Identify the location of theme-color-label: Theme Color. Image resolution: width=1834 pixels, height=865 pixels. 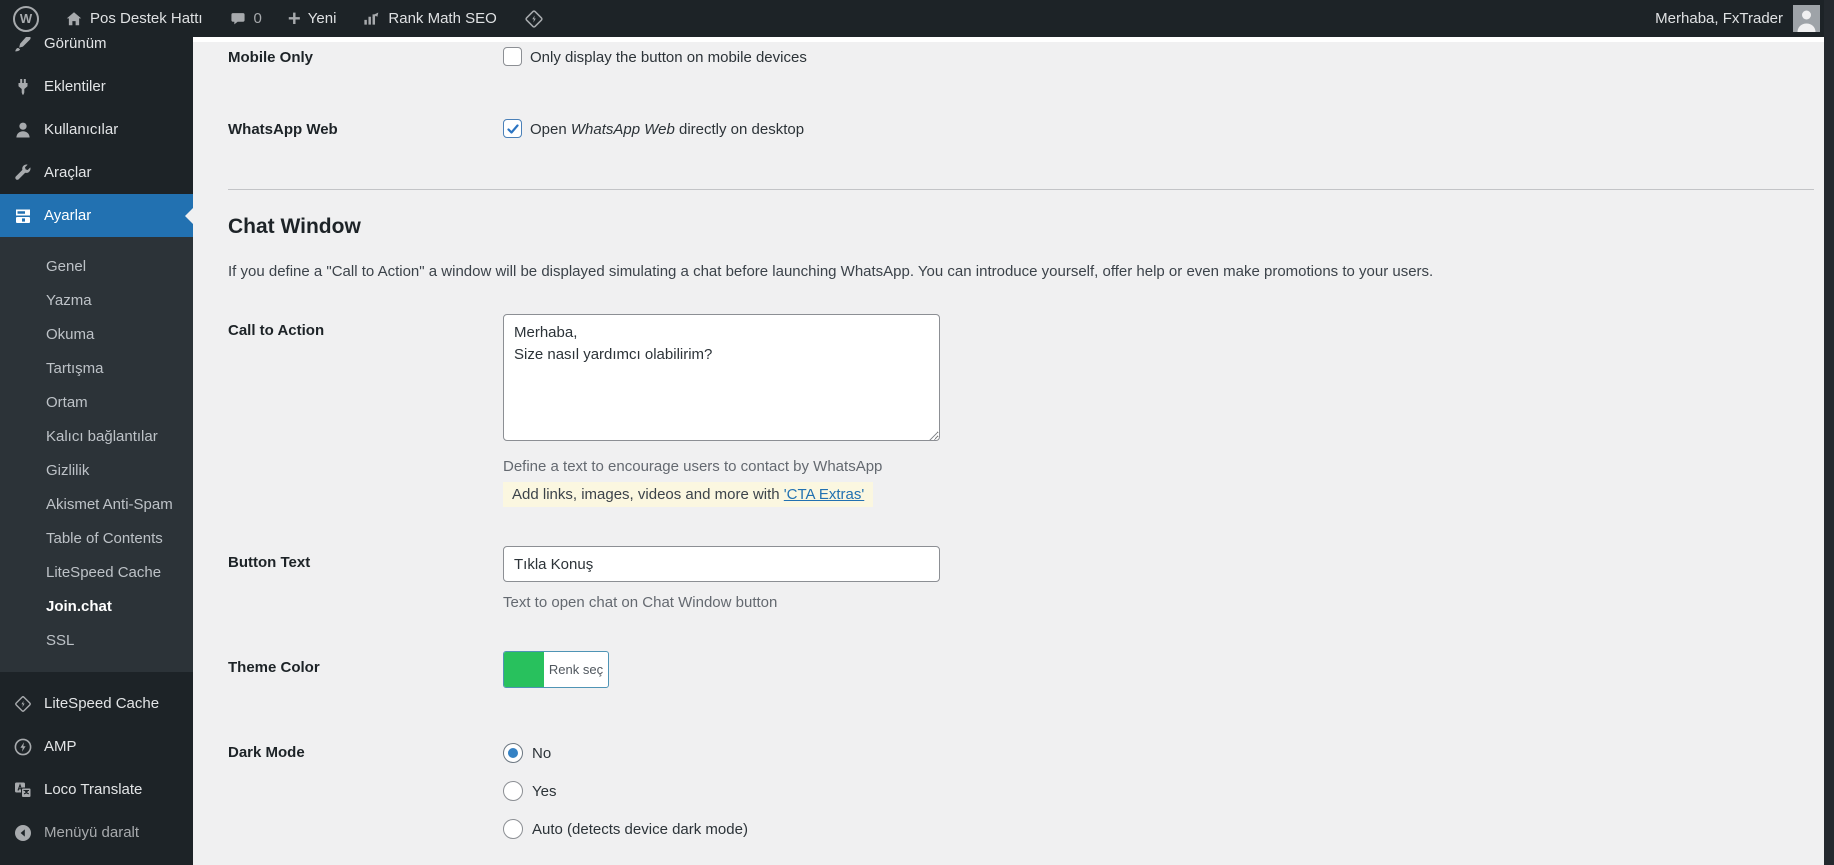
(274, 667).